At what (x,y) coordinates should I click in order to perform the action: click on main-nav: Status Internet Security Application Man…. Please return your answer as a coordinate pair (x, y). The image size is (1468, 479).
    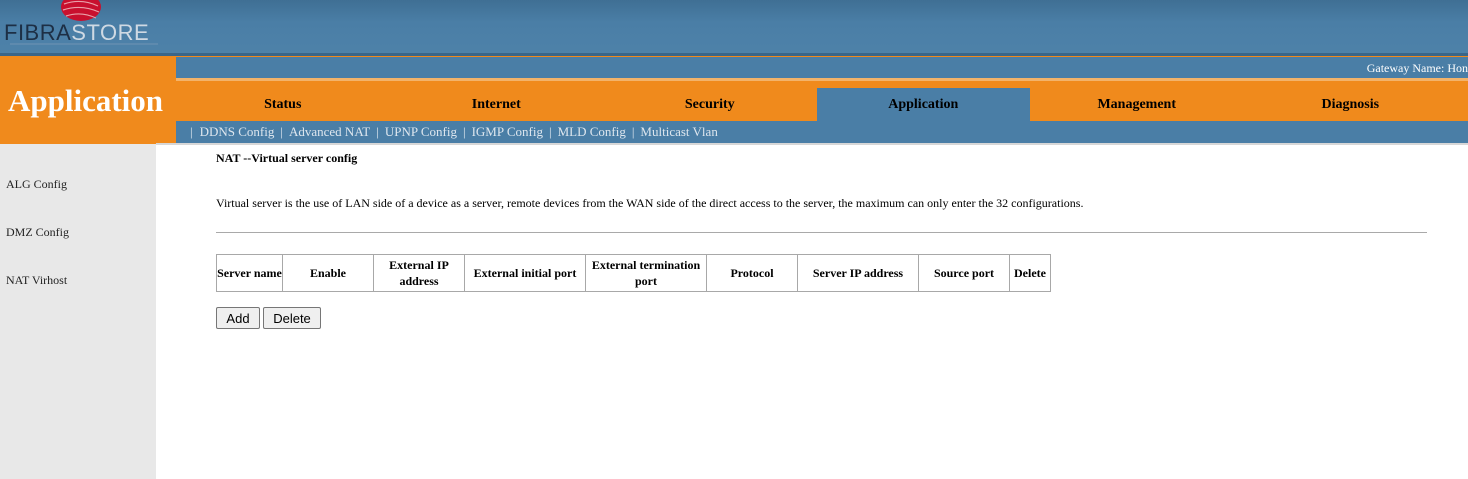
    Looking at the image, I should click on (822, 104).